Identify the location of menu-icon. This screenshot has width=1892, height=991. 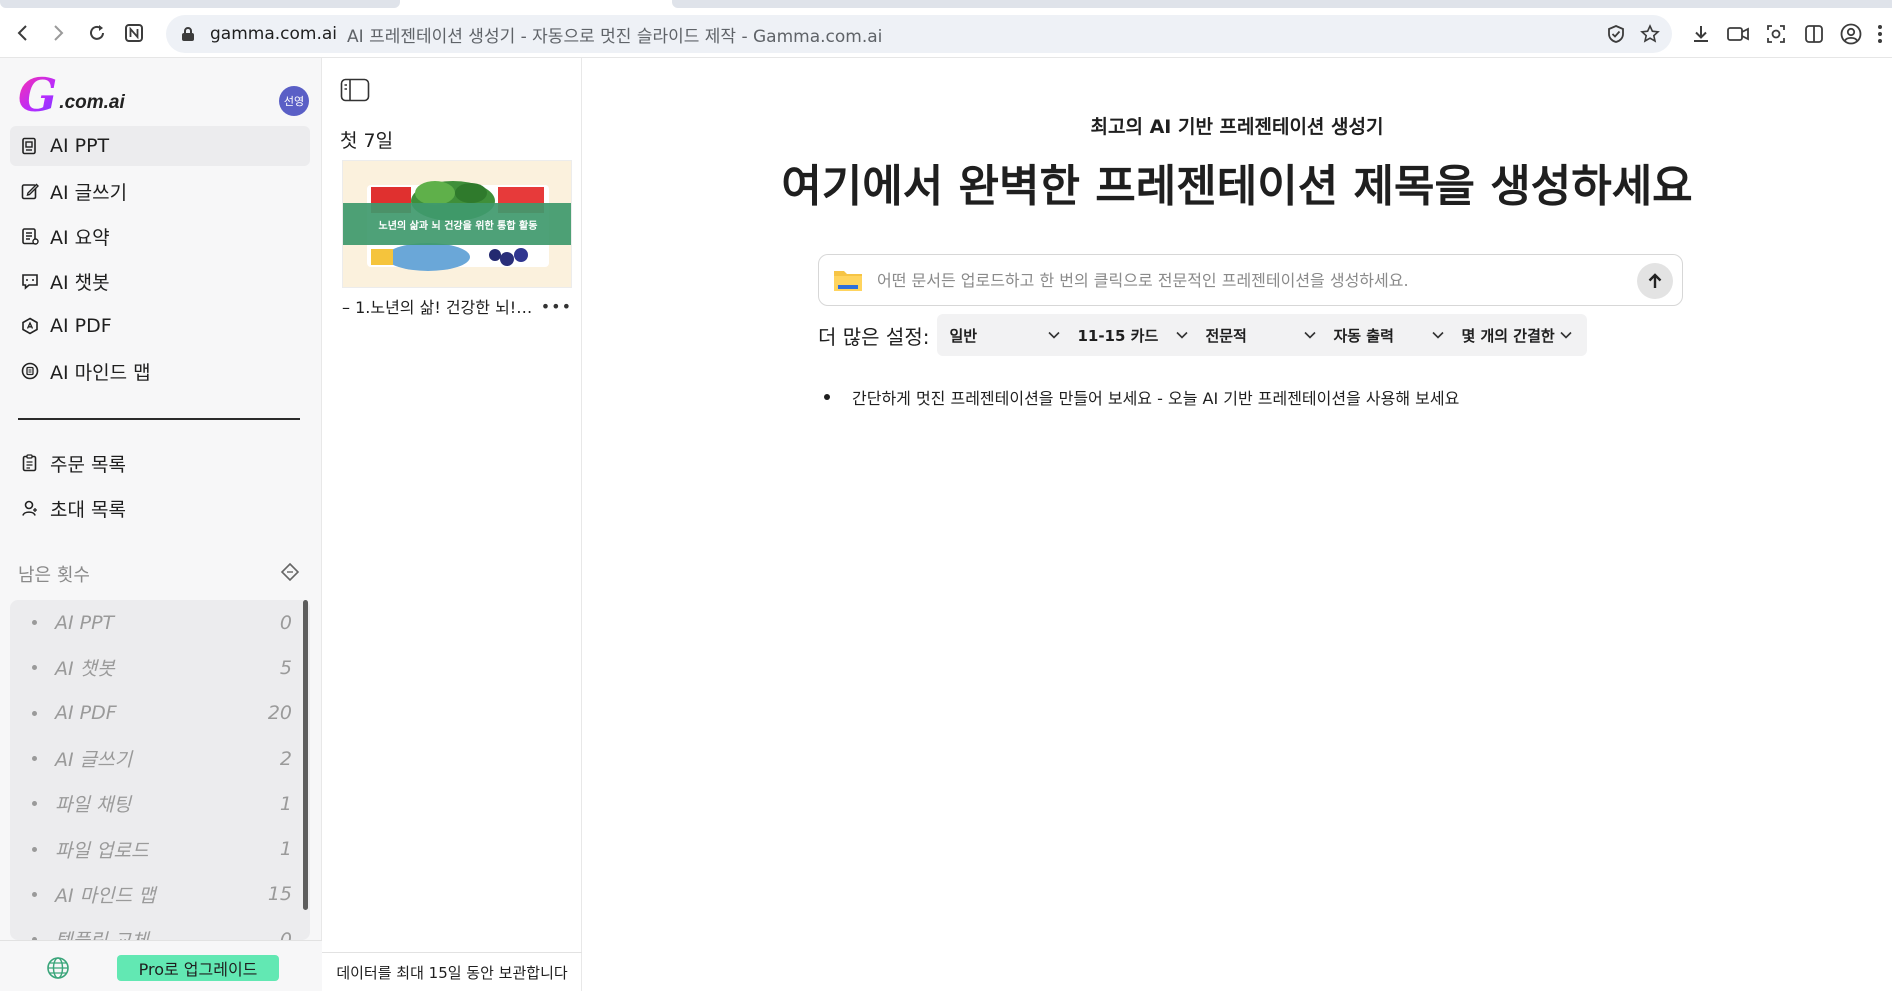
(1880, 34).